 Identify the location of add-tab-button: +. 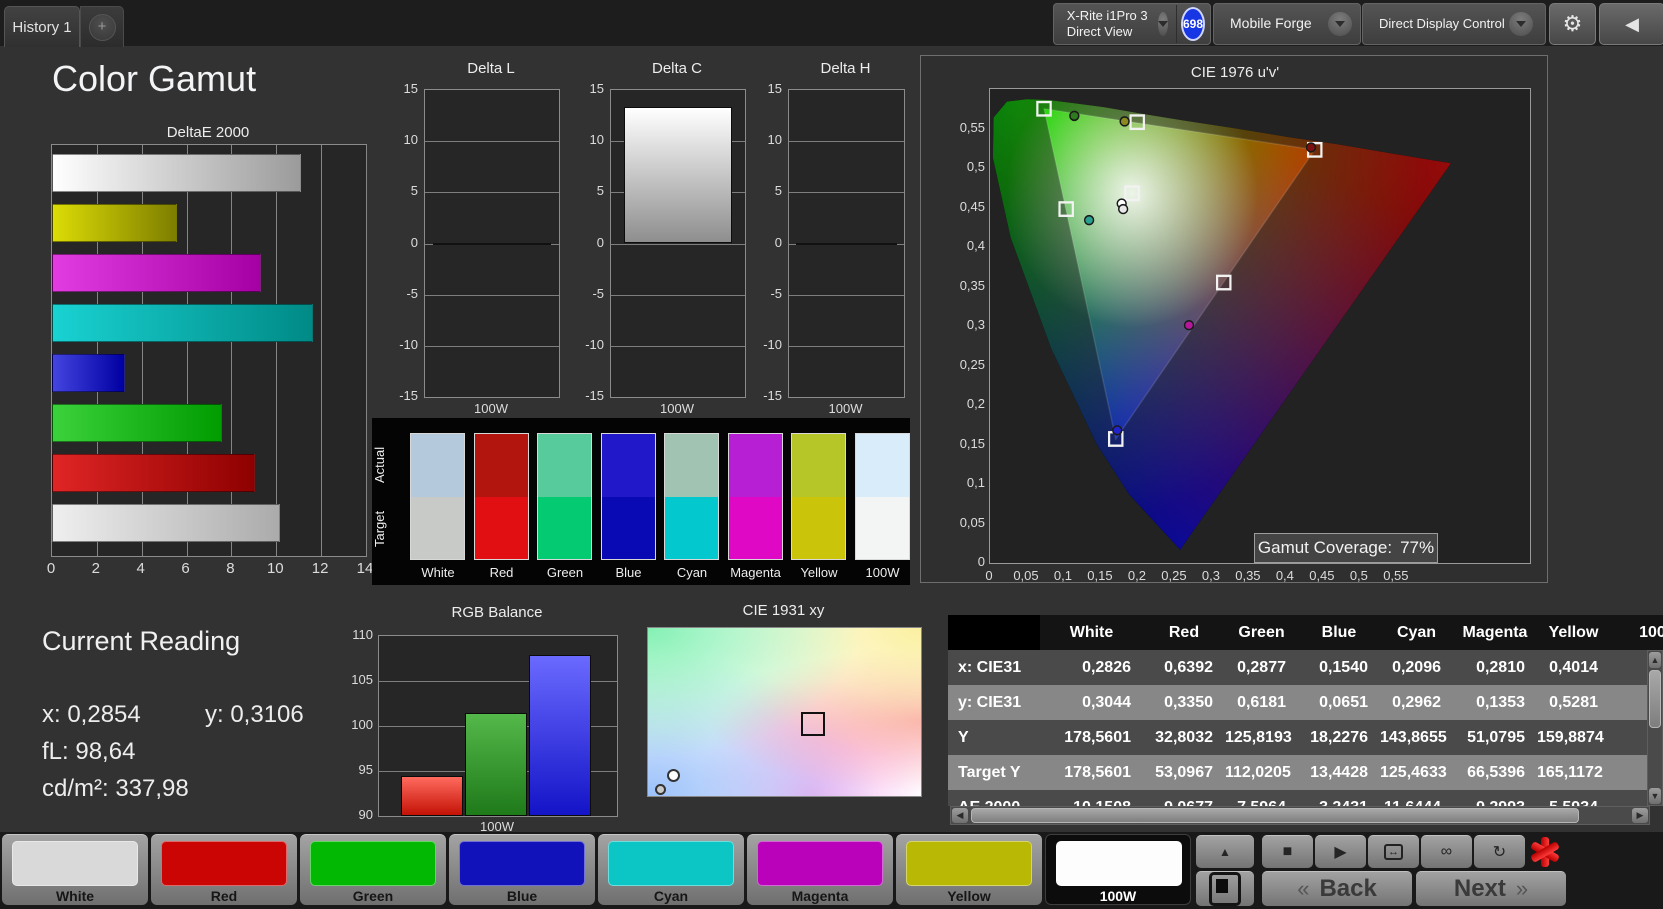
(102, 26).